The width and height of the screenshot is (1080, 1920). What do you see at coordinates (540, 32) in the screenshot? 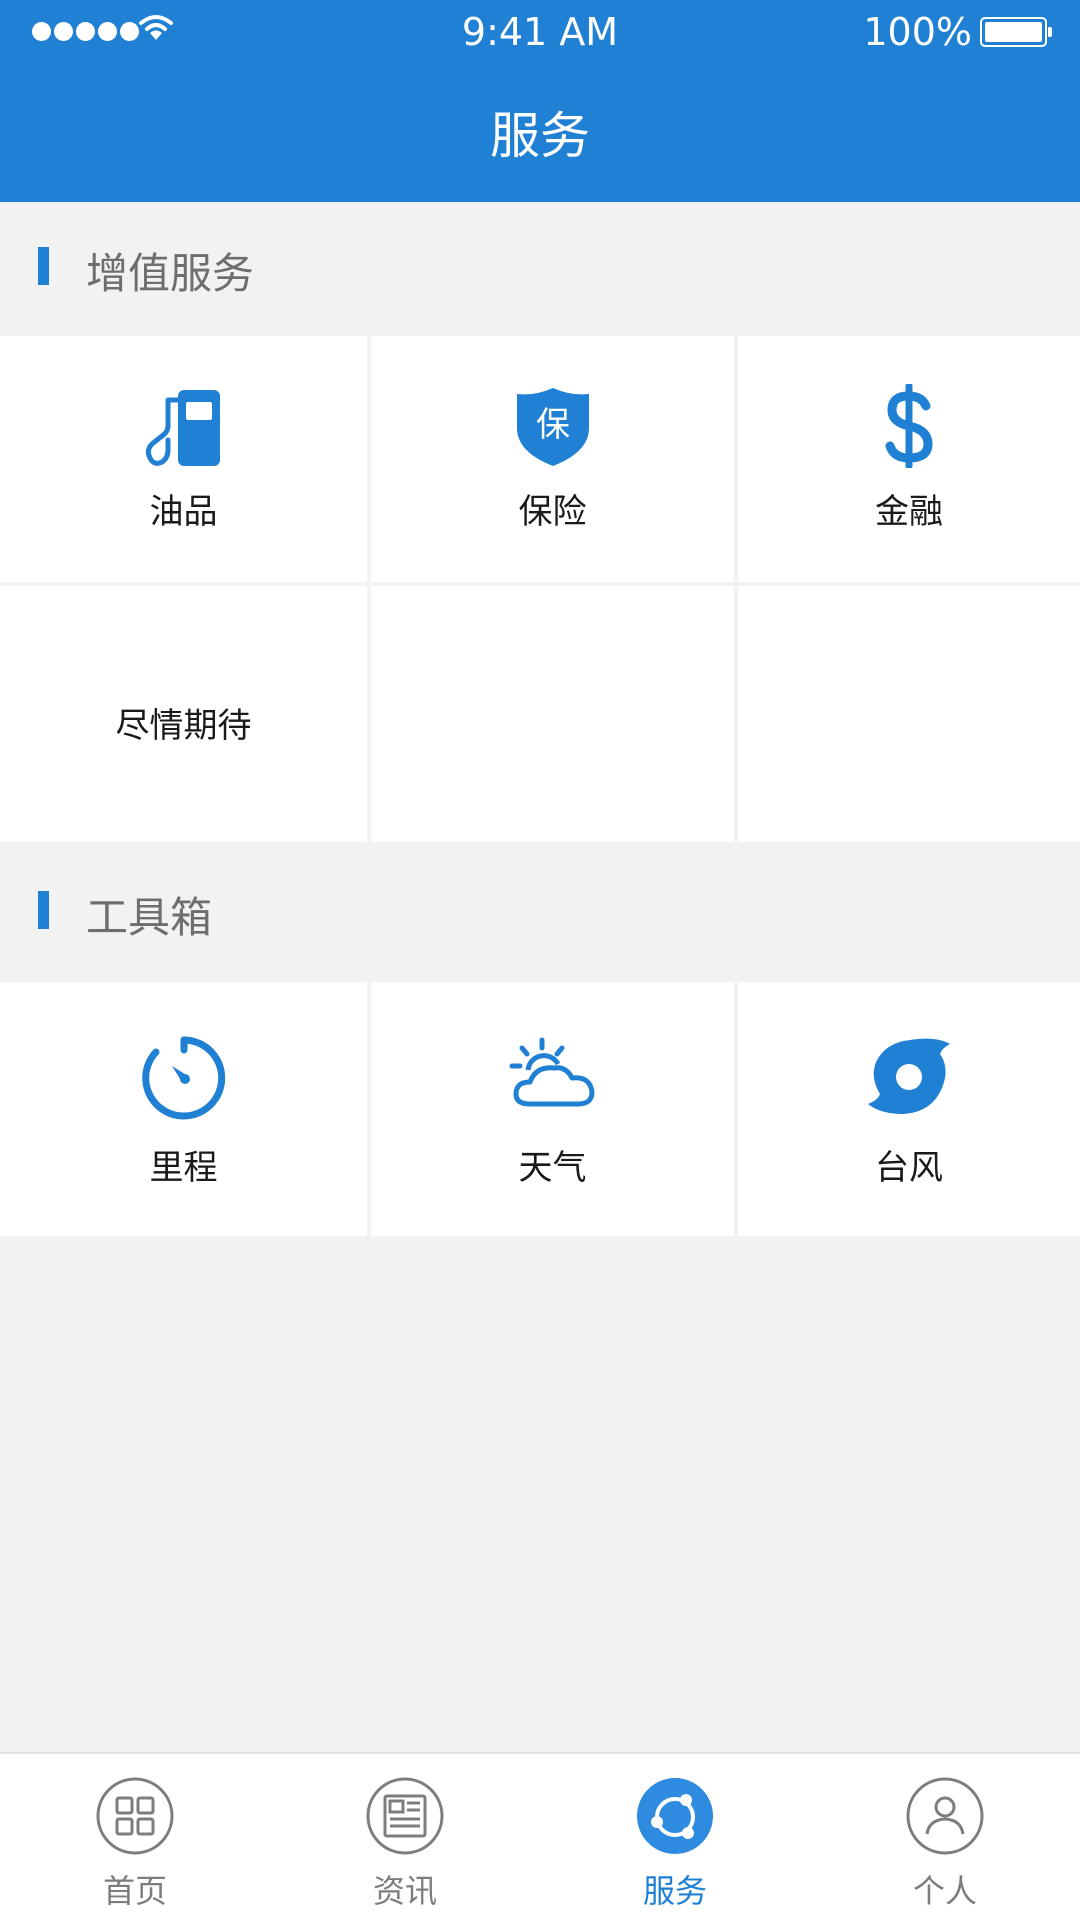
I see `status-bar: 9:41 AM 100%` at bounding box center [540, 32].